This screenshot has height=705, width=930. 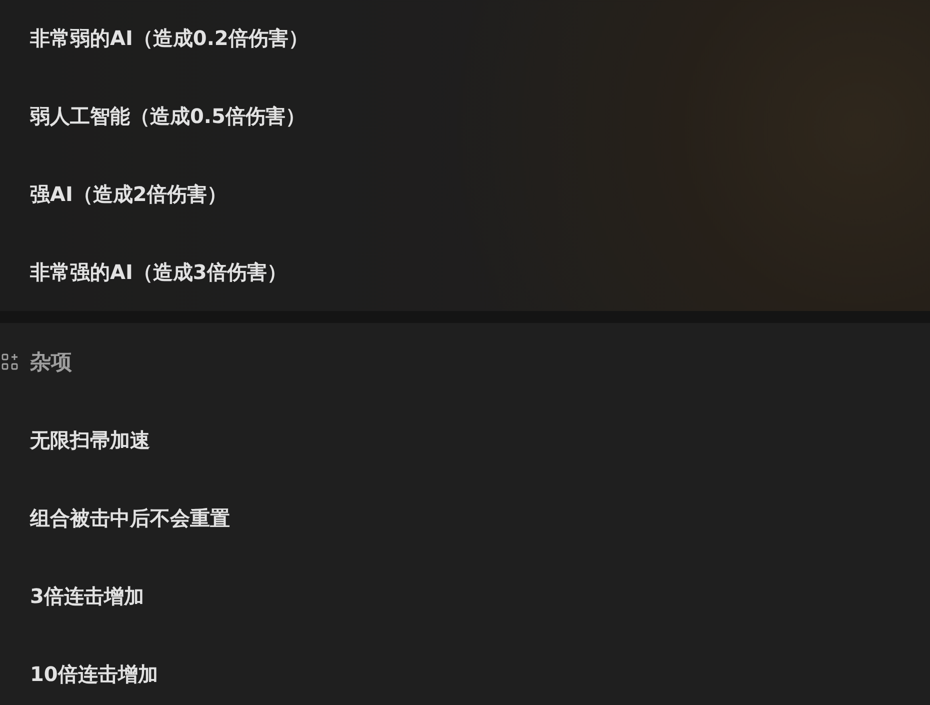 I want to click on option-item: 强AI（造成2倍伤害）, so click(x=128, y=194).